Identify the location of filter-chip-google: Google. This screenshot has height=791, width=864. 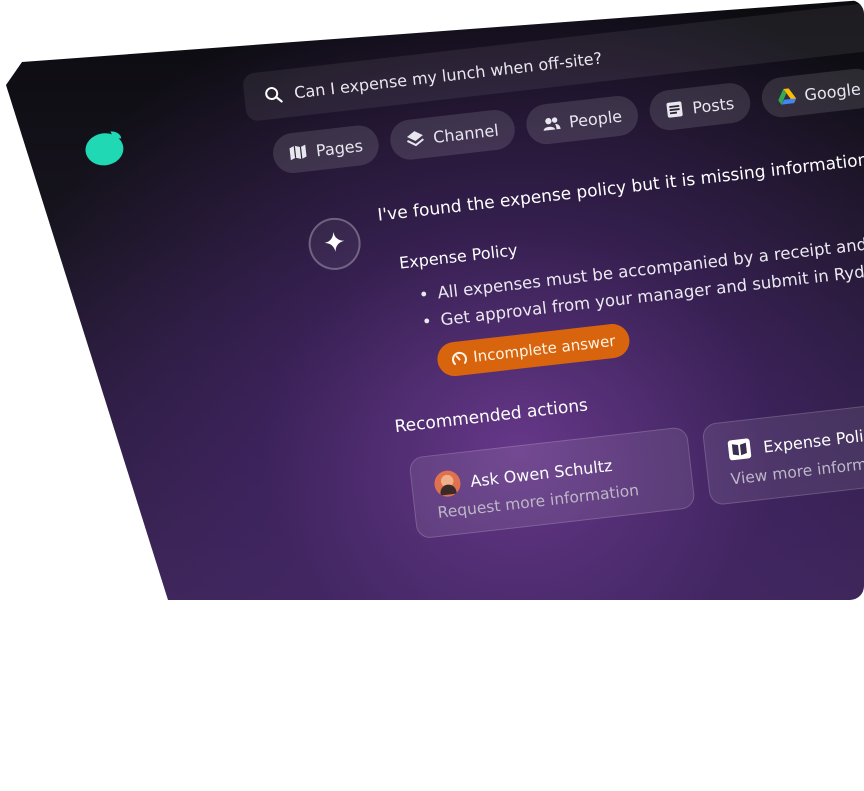
(811, 93).